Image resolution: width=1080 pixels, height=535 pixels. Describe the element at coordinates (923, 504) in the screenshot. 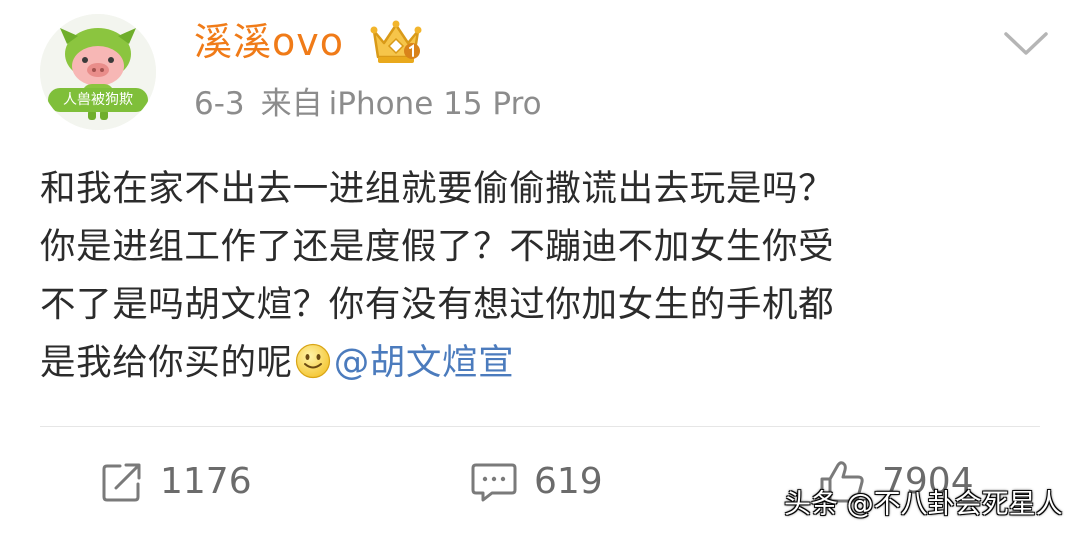

I see `watermark: 头条 @不八卦会死星人` at that location.